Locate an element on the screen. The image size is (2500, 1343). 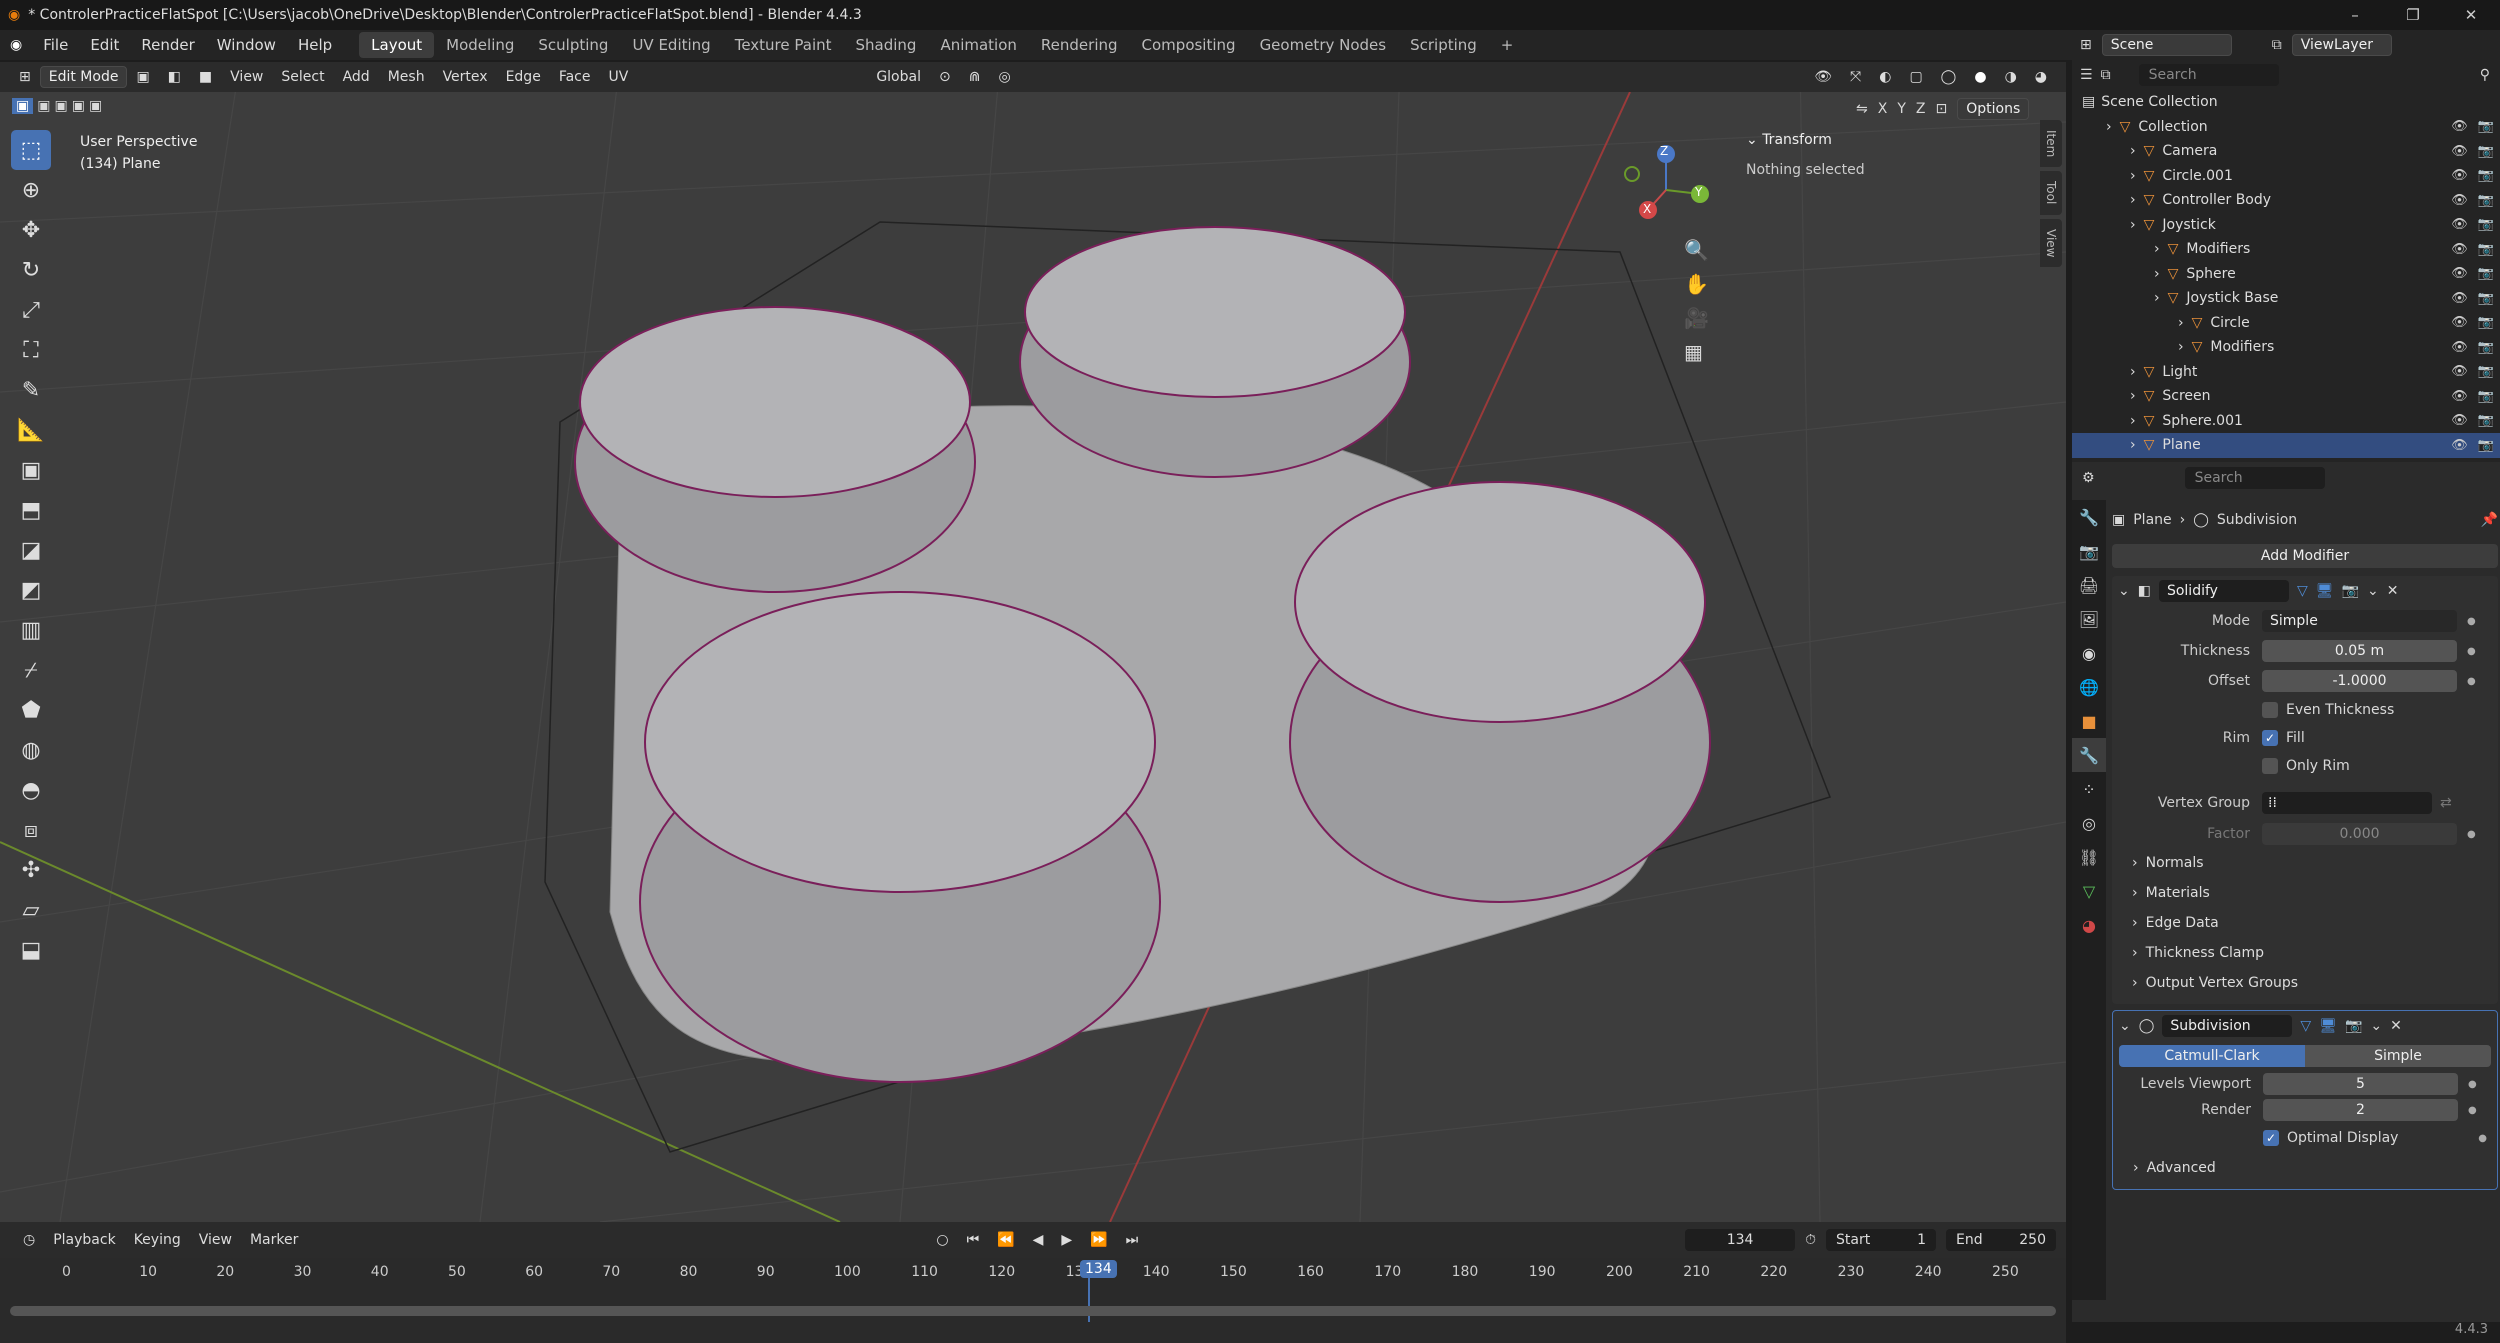
outliner-row: › ▽ Collection 👁 📷 is located at coordinates (2286, 127).